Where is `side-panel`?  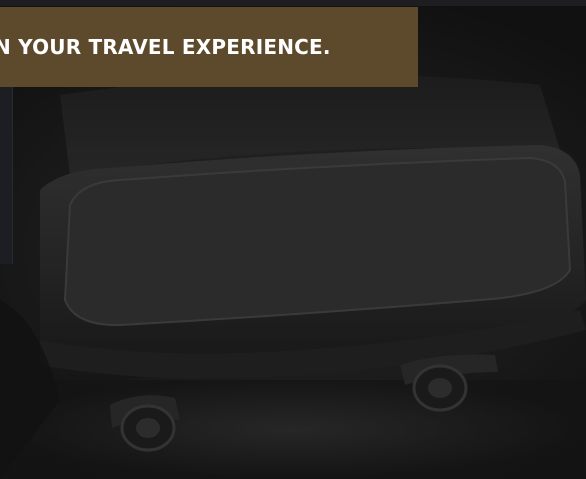 side-panel is located at coordinates (6, 175).